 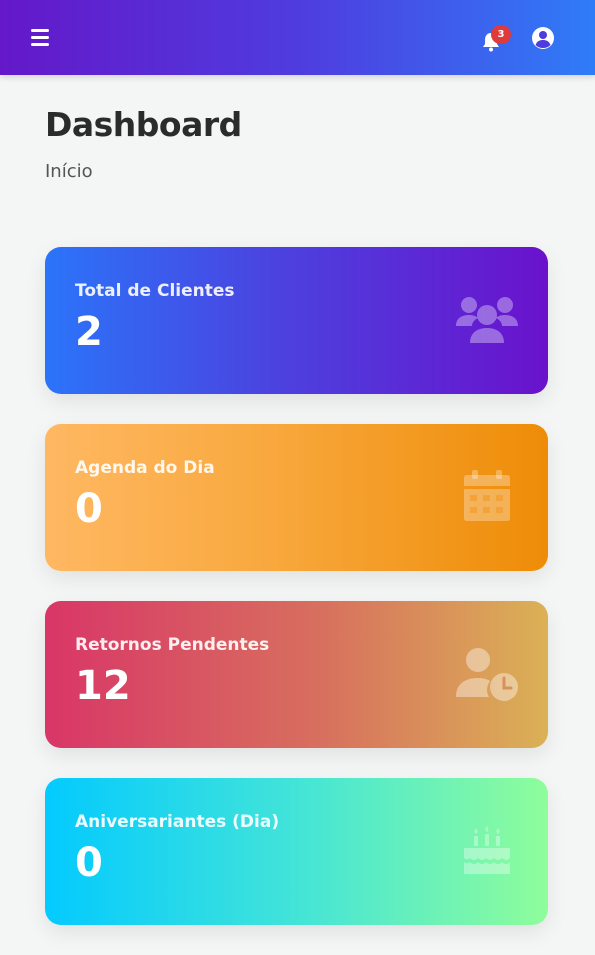 I want to click on user-circle-icon, so click(x=543, y=38).